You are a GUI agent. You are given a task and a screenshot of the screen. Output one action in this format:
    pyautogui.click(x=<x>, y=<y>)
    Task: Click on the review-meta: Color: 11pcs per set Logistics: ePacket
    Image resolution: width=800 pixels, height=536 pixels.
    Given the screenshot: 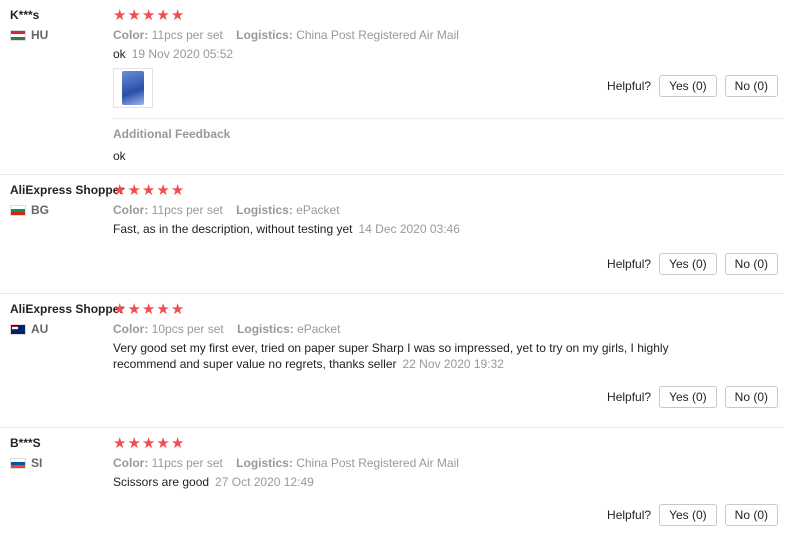 What is the action you would take?
    pyautogui.click(x=448, y=210)
    